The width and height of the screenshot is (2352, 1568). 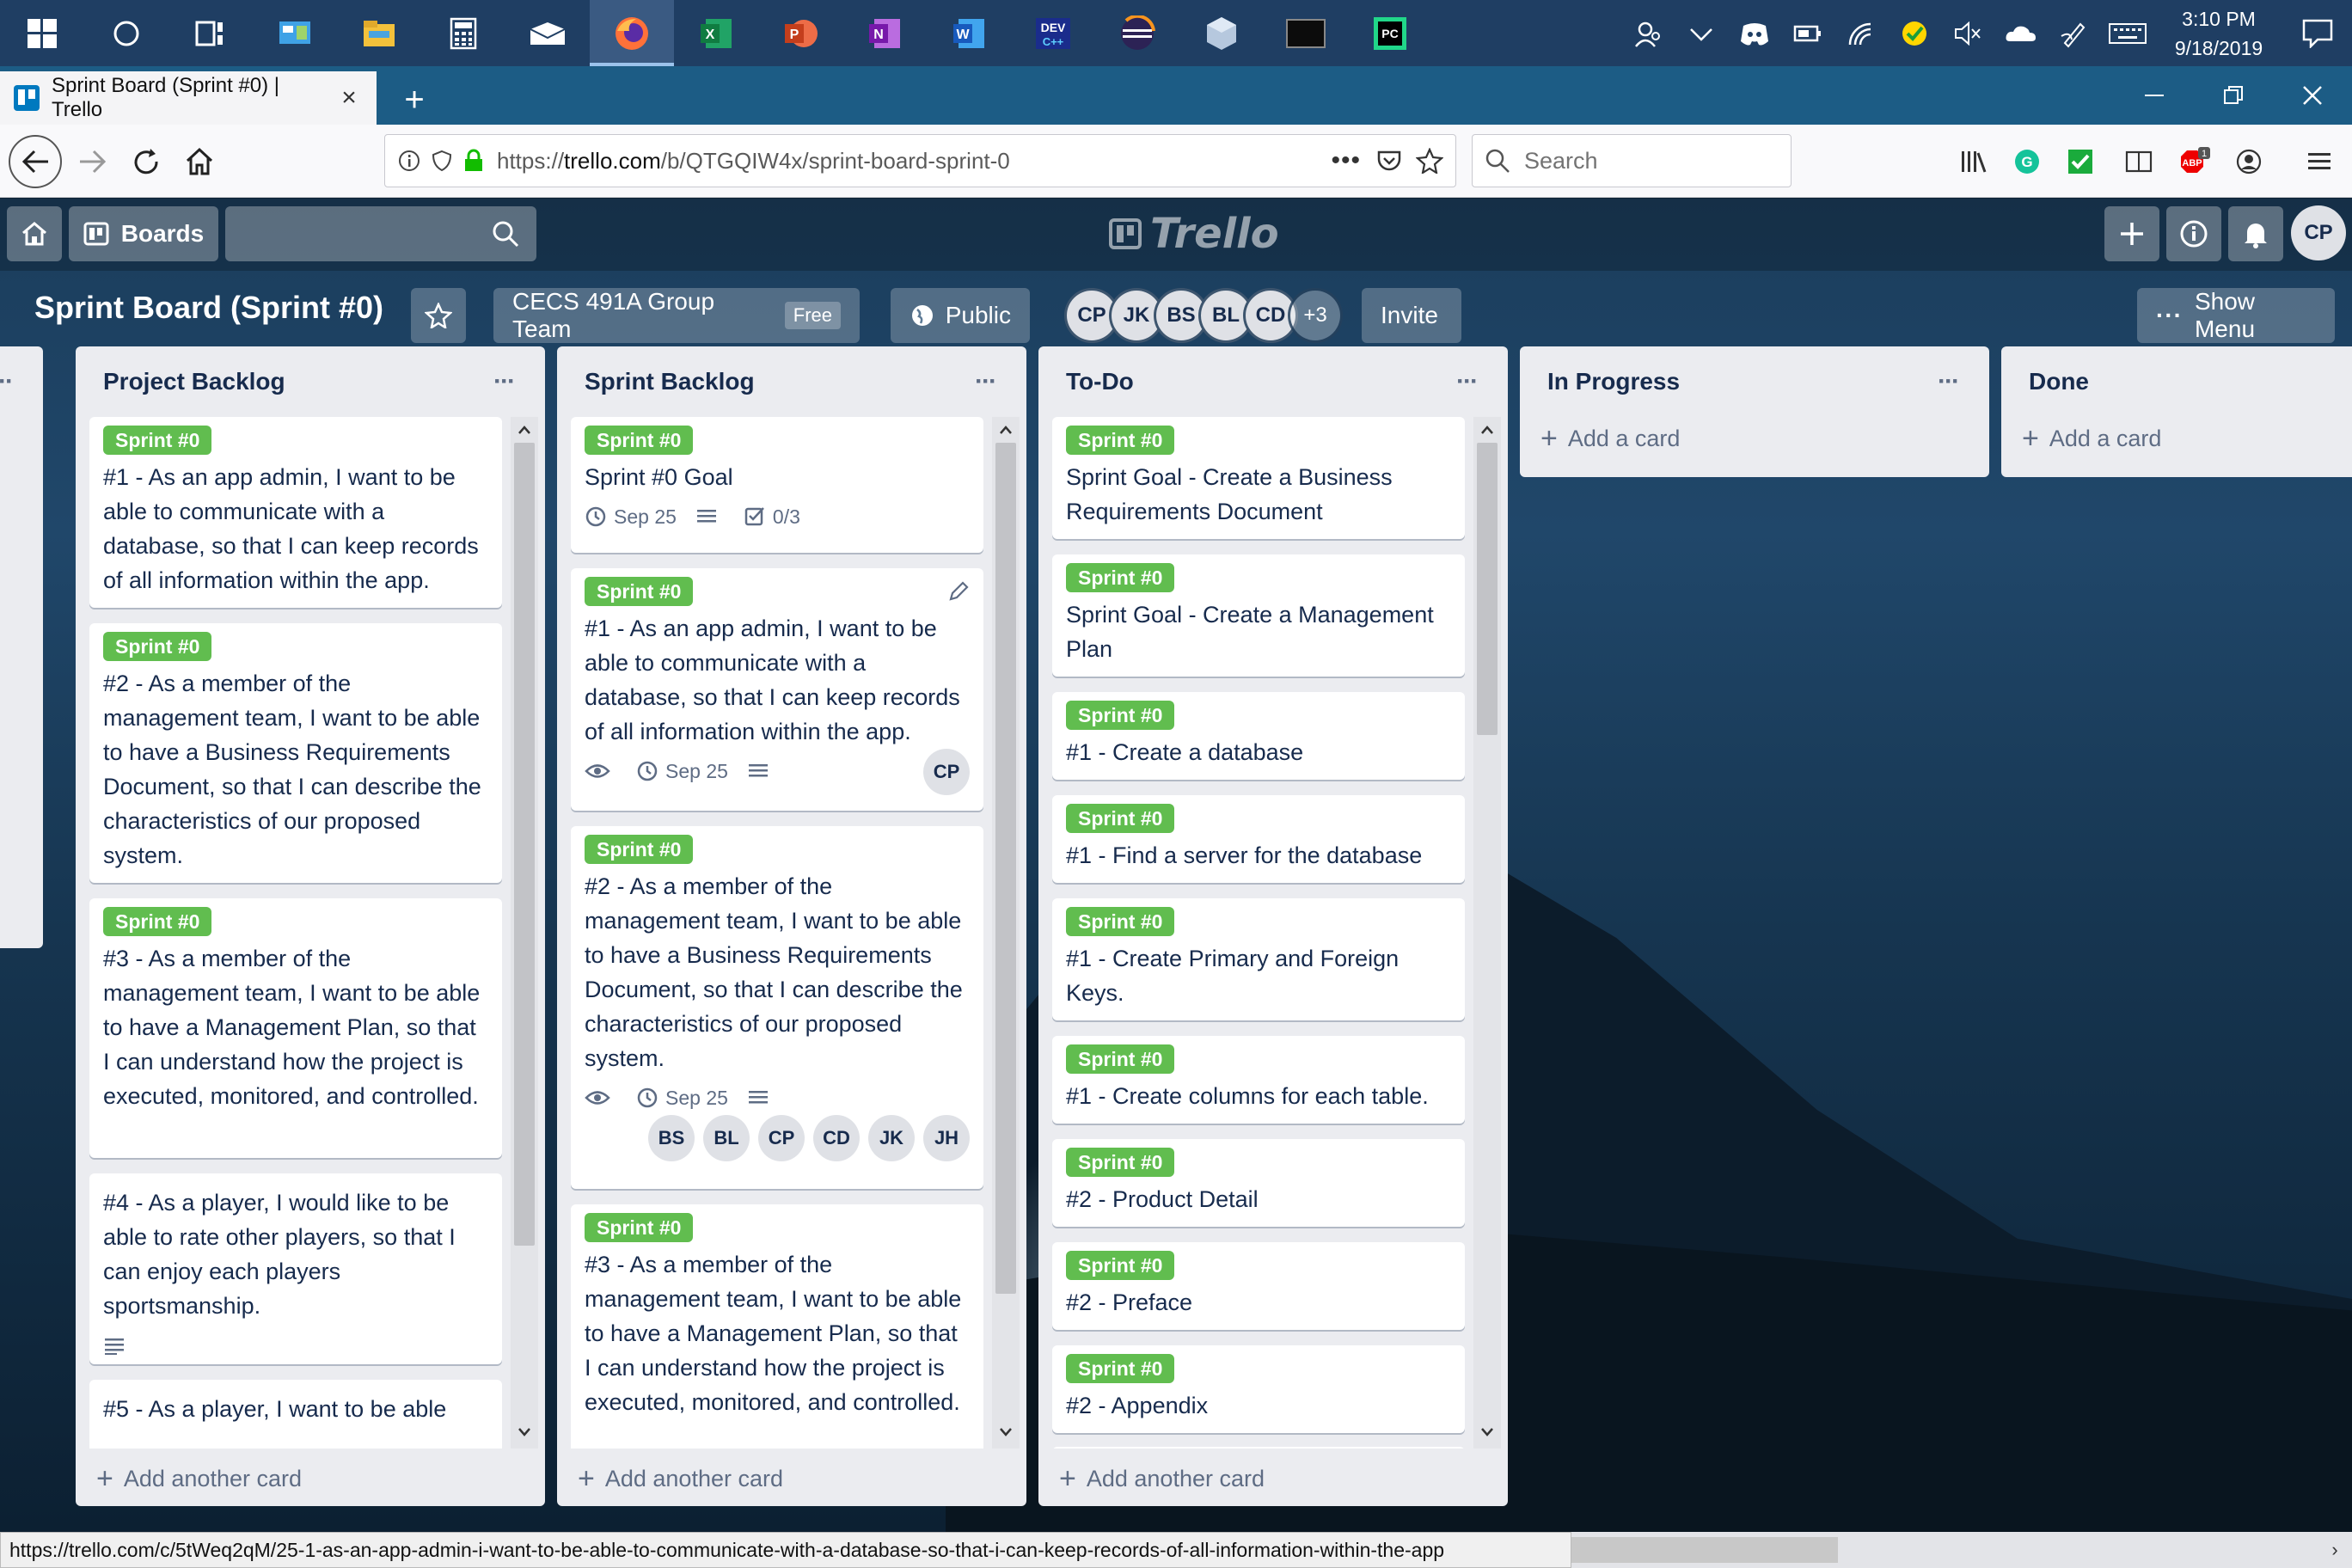 What do you see at coordinates (1258, 1389) in the screenshot?
I see `card: Sprint #0 #2 - Appendix` at bounding box center [1258, 1389].